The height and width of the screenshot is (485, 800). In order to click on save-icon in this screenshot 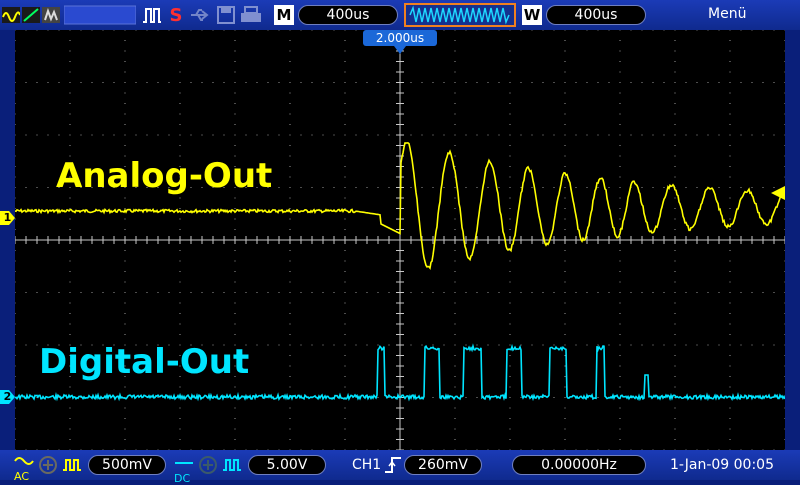, I will do `click(226, 15)`.